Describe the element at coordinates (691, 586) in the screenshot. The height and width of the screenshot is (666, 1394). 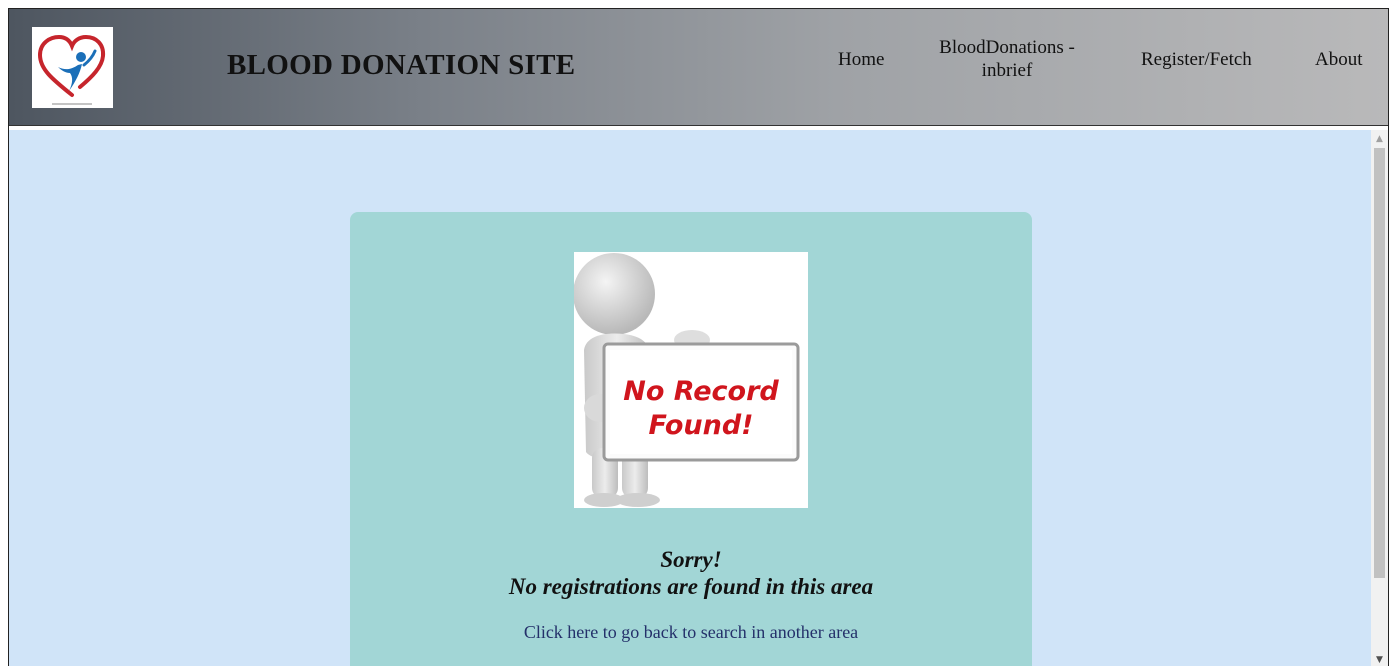
I see `no-registrations-message: No registrations are found in this area` at that location.